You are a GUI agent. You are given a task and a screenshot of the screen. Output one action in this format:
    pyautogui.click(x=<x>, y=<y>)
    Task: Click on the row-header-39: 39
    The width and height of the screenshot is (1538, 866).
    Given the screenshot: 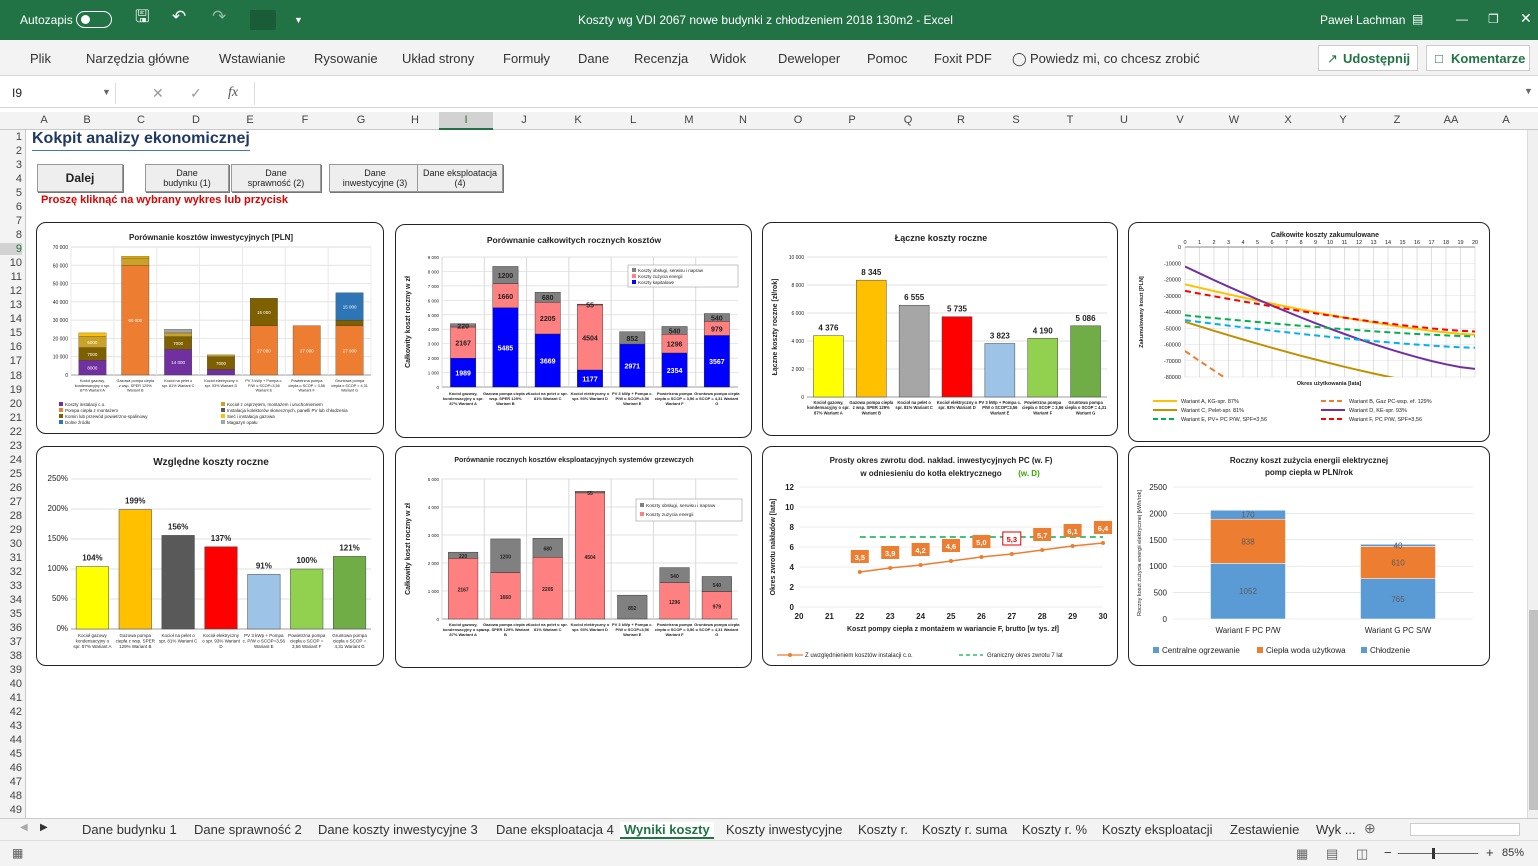 What is the action you would take?
    pyautogui.click(x=11, y=670)
    